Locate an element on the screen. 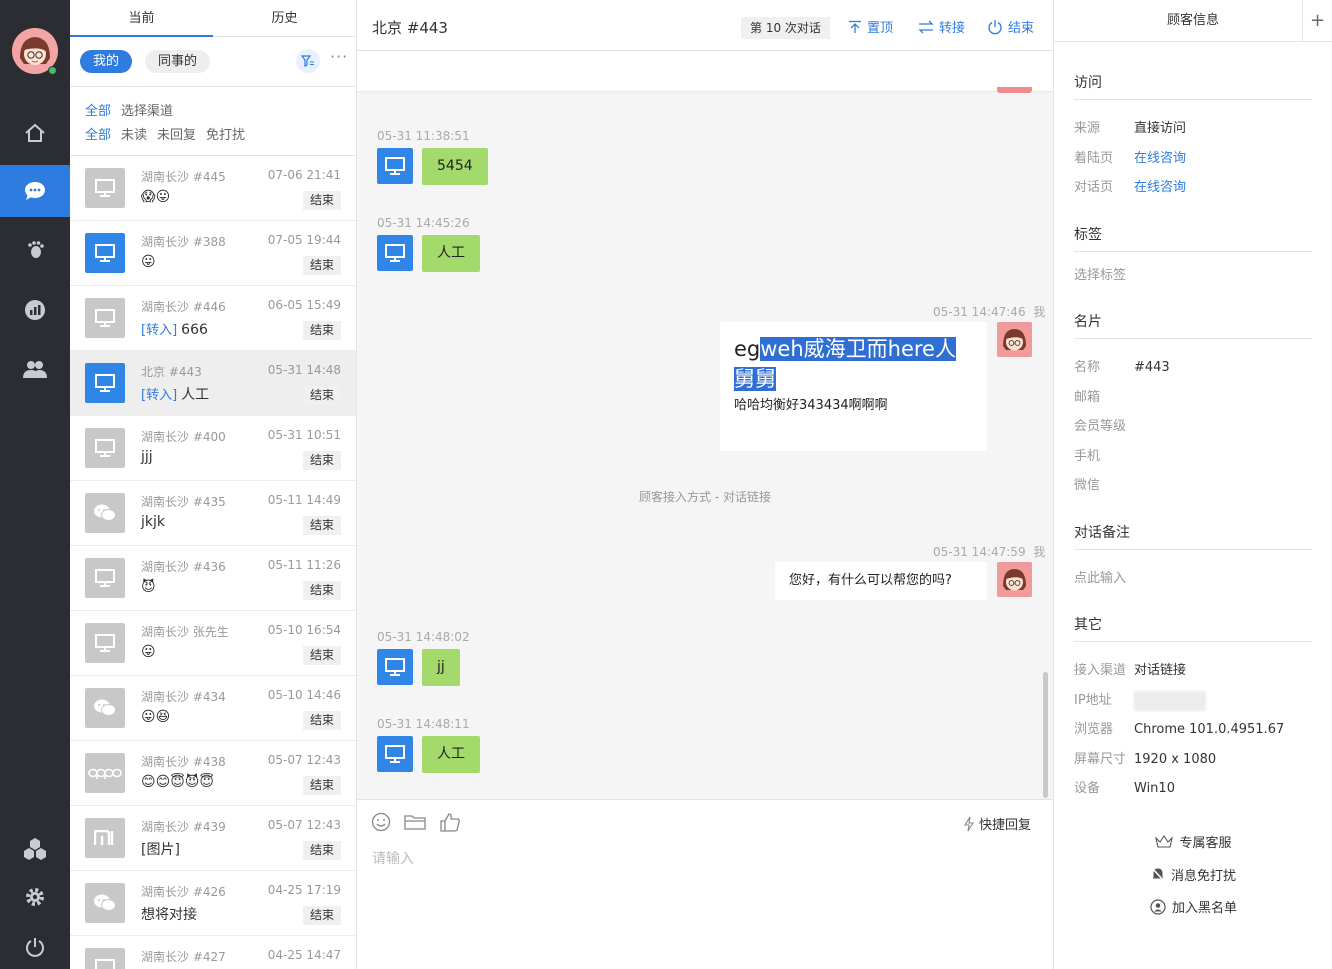  tab-current: 当前 is located at coordinates (141, 18).